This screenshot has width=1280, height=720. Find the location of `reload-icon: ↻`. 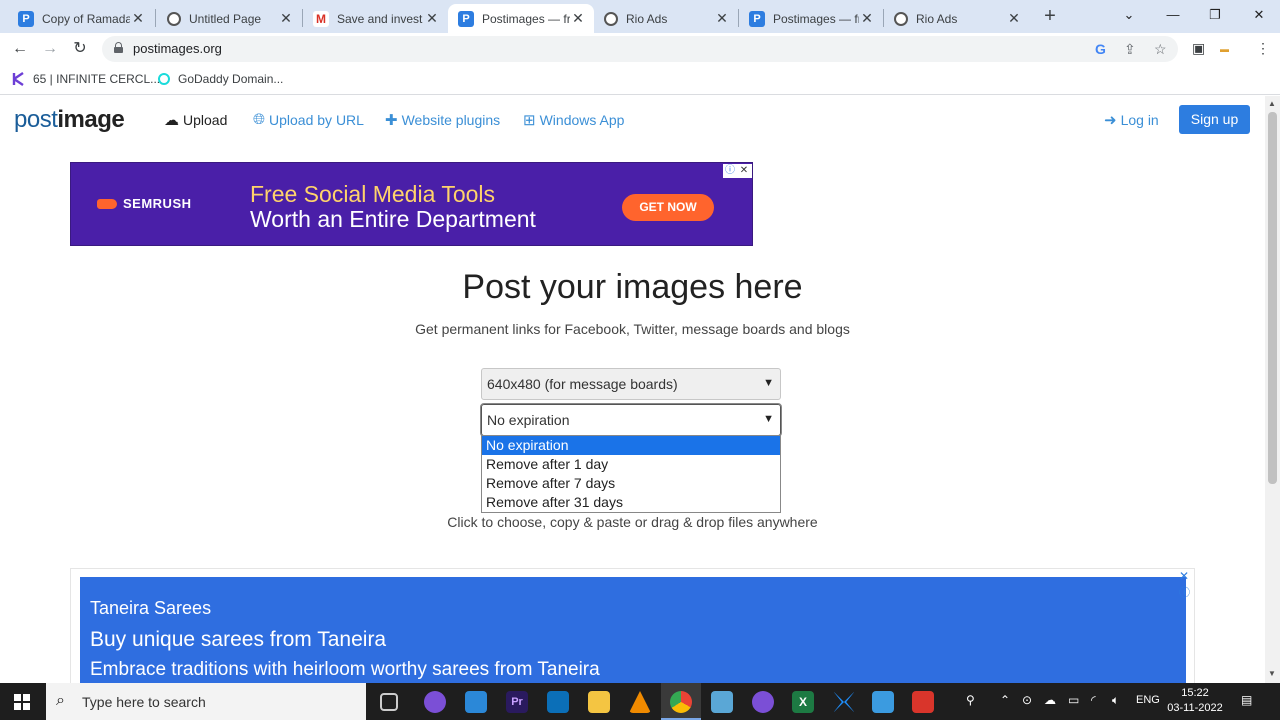

reload-icon: ↻ is located at coordinates (80, 49).